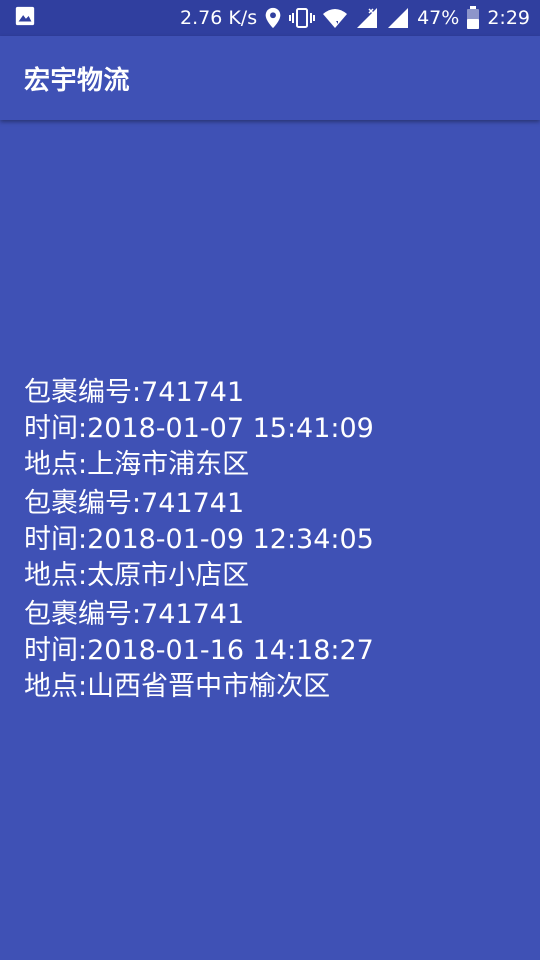 The image size is (540, 960). What do you see at coordinates (77, 80) in the screenshot?
I see `app-title: 宏宇物流` at bounding box center [77, 80].